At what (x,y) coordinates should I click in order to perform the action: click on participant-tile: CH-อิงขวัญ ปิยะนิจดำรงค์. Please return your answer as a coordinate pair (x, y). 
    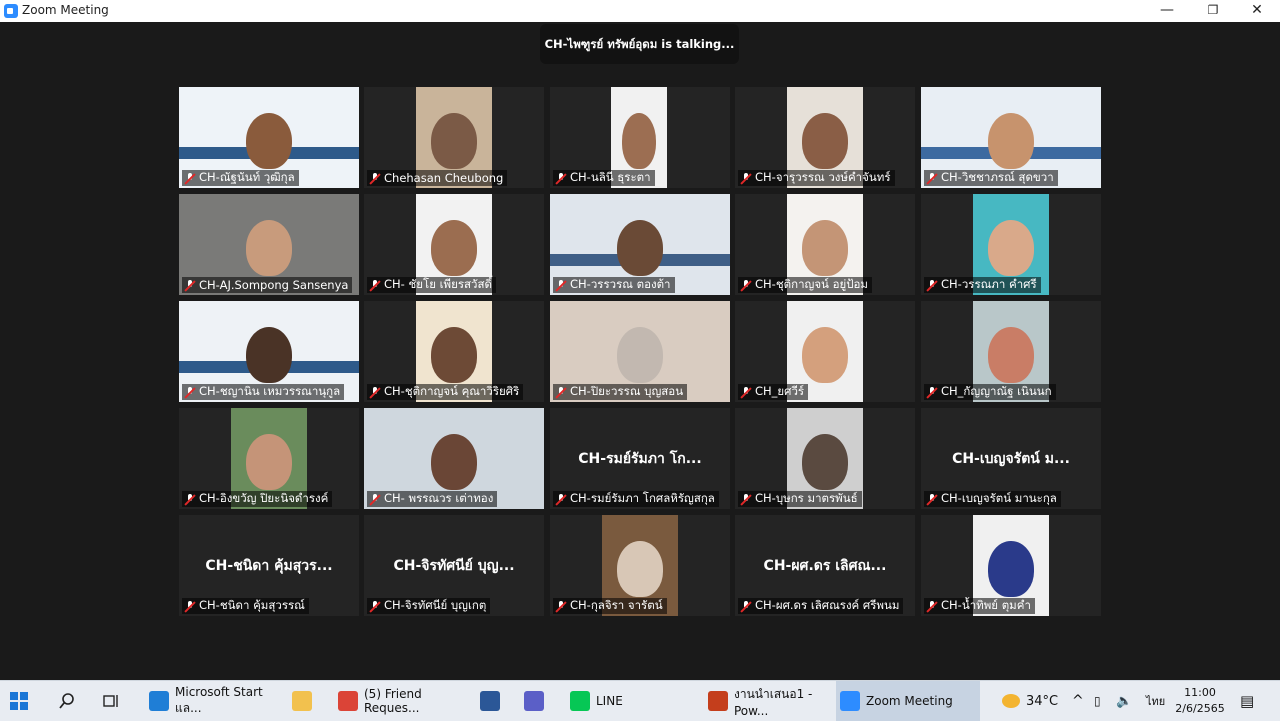
    Looking at the image, I should click on (269, 458).